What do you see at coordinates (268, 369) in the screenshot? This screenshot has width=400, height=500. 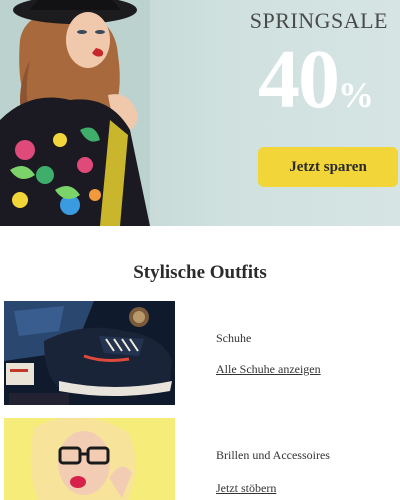 I see `view-all-shoes-link: Alle Schuhe anzeigen` at bounding box center [268, 369].